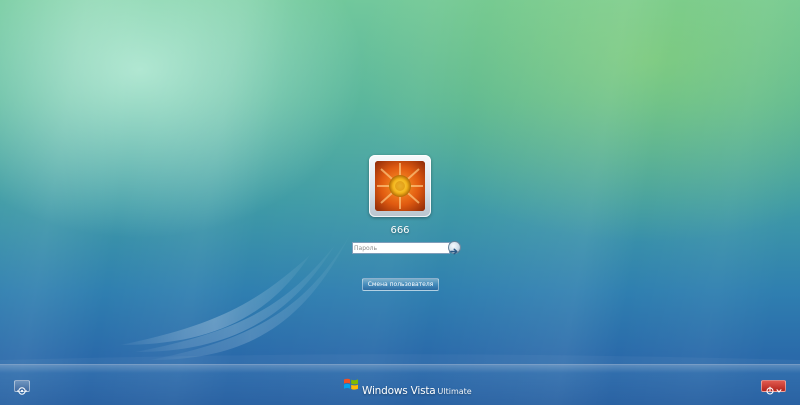  I want to click on power-icon, so click(774, 390).